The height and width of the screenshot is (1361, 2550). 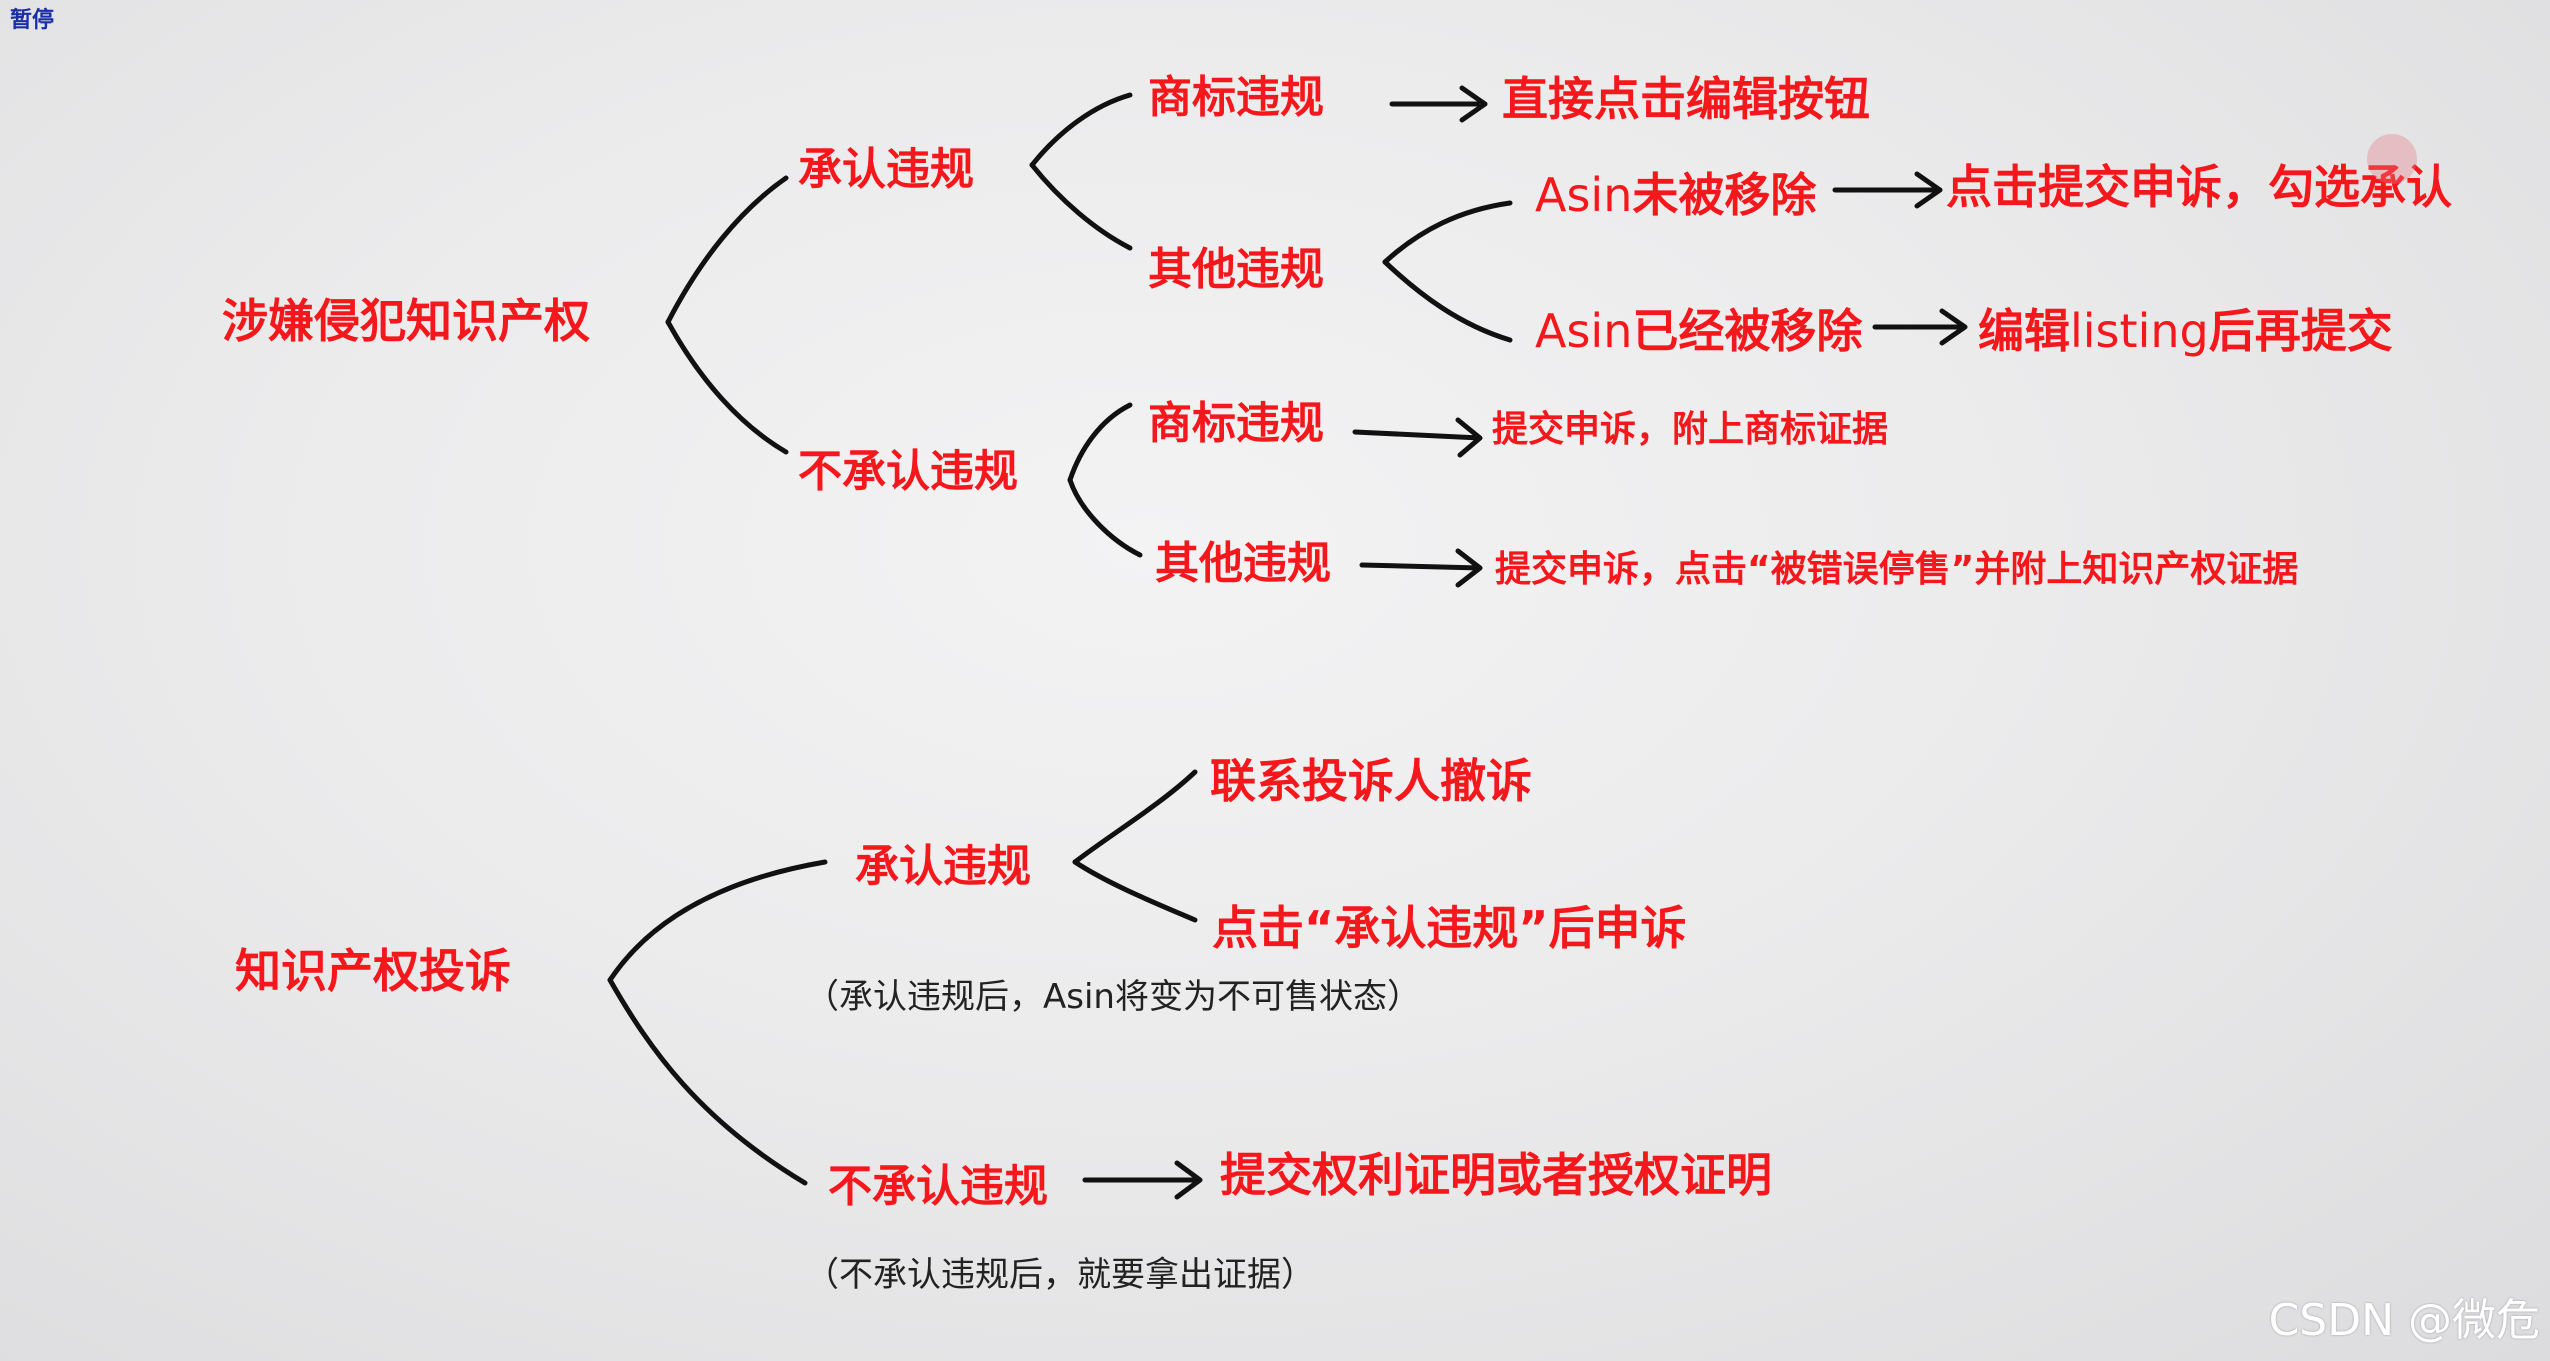 I want to click on deny-trademark-action: 提交申诉，附上商标证据, so click(x=1690, y=429).